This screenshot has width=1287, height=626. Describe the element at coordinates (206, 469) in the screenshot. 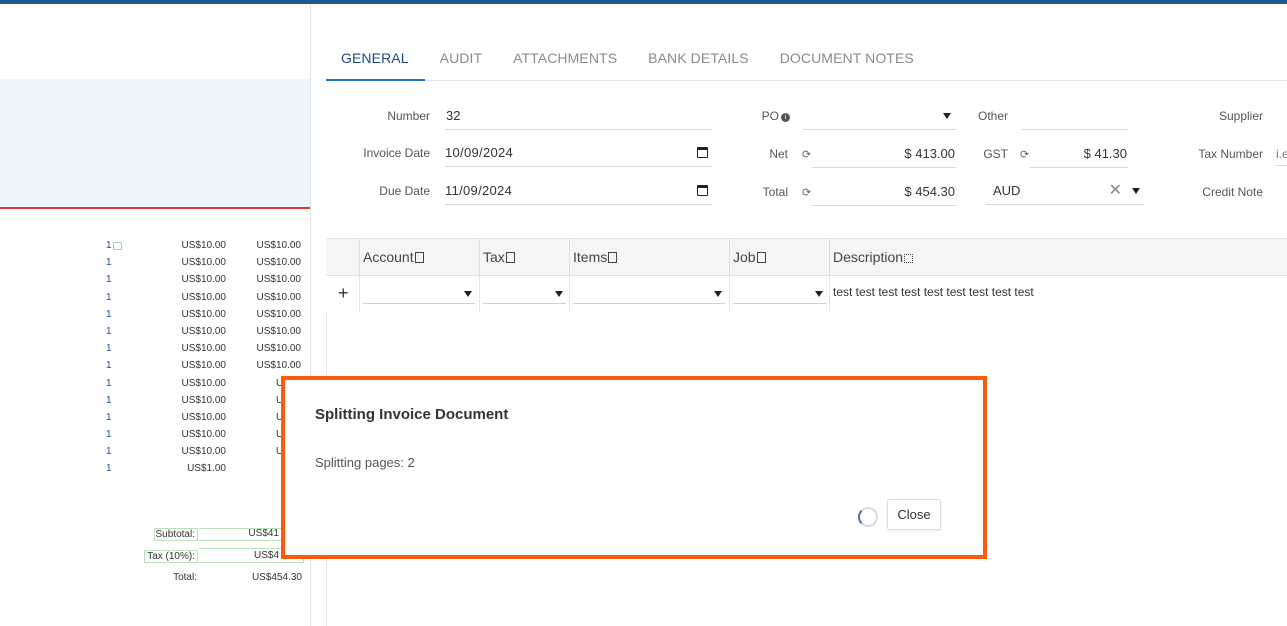

I see `preview-price: US$1.00` at that location.